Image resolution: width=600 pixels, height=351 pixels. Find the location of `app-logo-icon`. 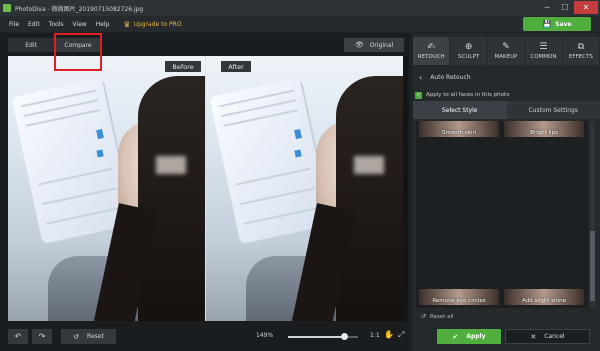

app-logo-icon is located at coordinates (7, 8).